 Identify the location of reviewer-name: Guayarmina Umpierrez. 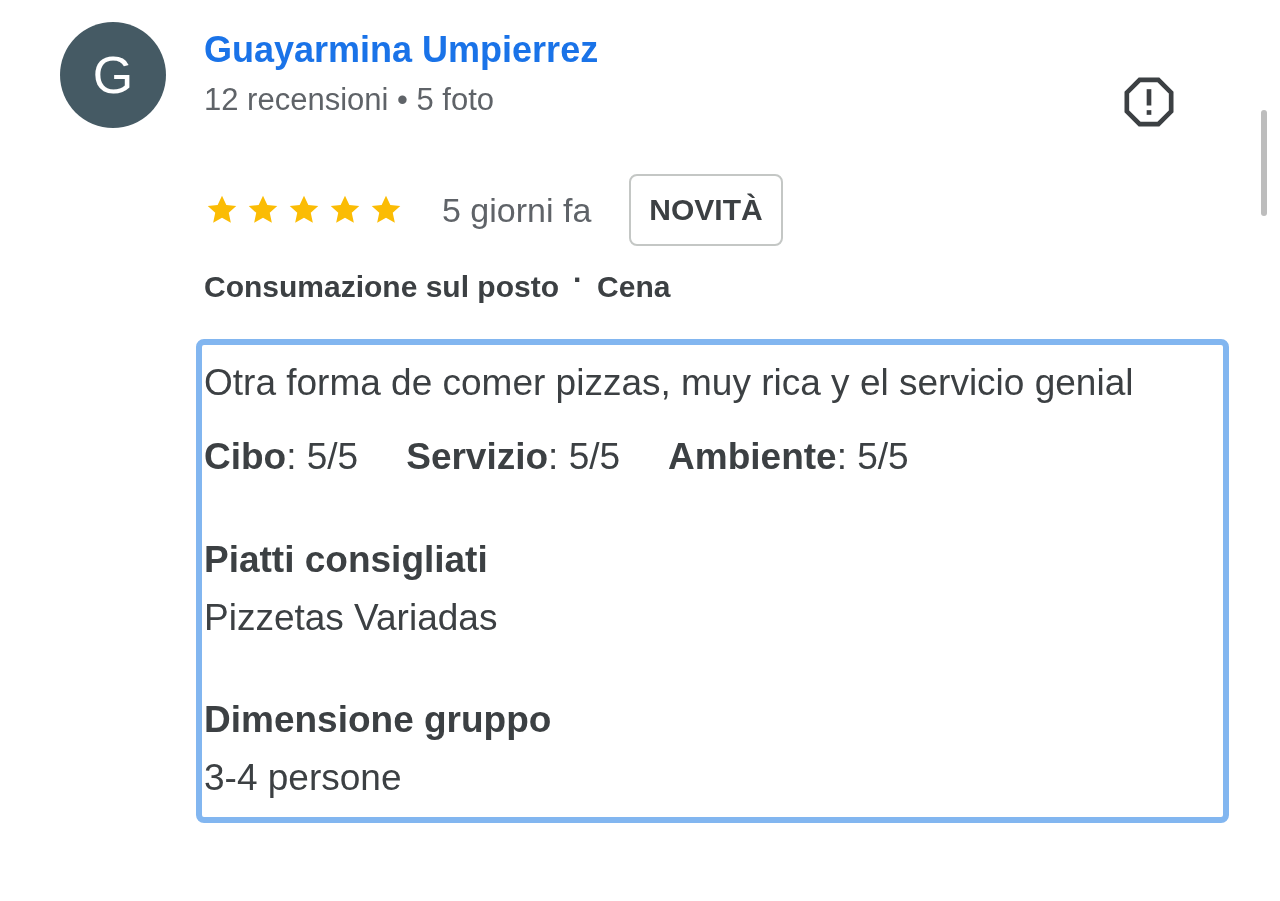
(401, 50).